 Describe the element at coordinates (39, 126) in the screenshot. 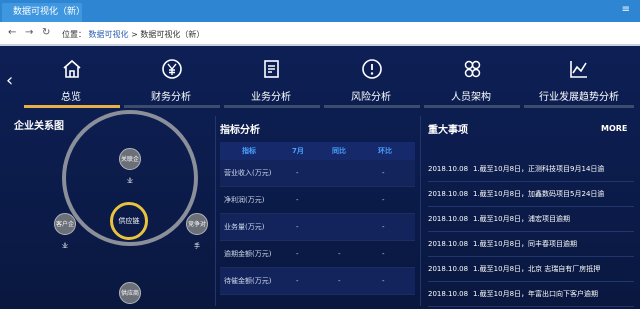

I see `relations-title: 企业关系图` at that location.